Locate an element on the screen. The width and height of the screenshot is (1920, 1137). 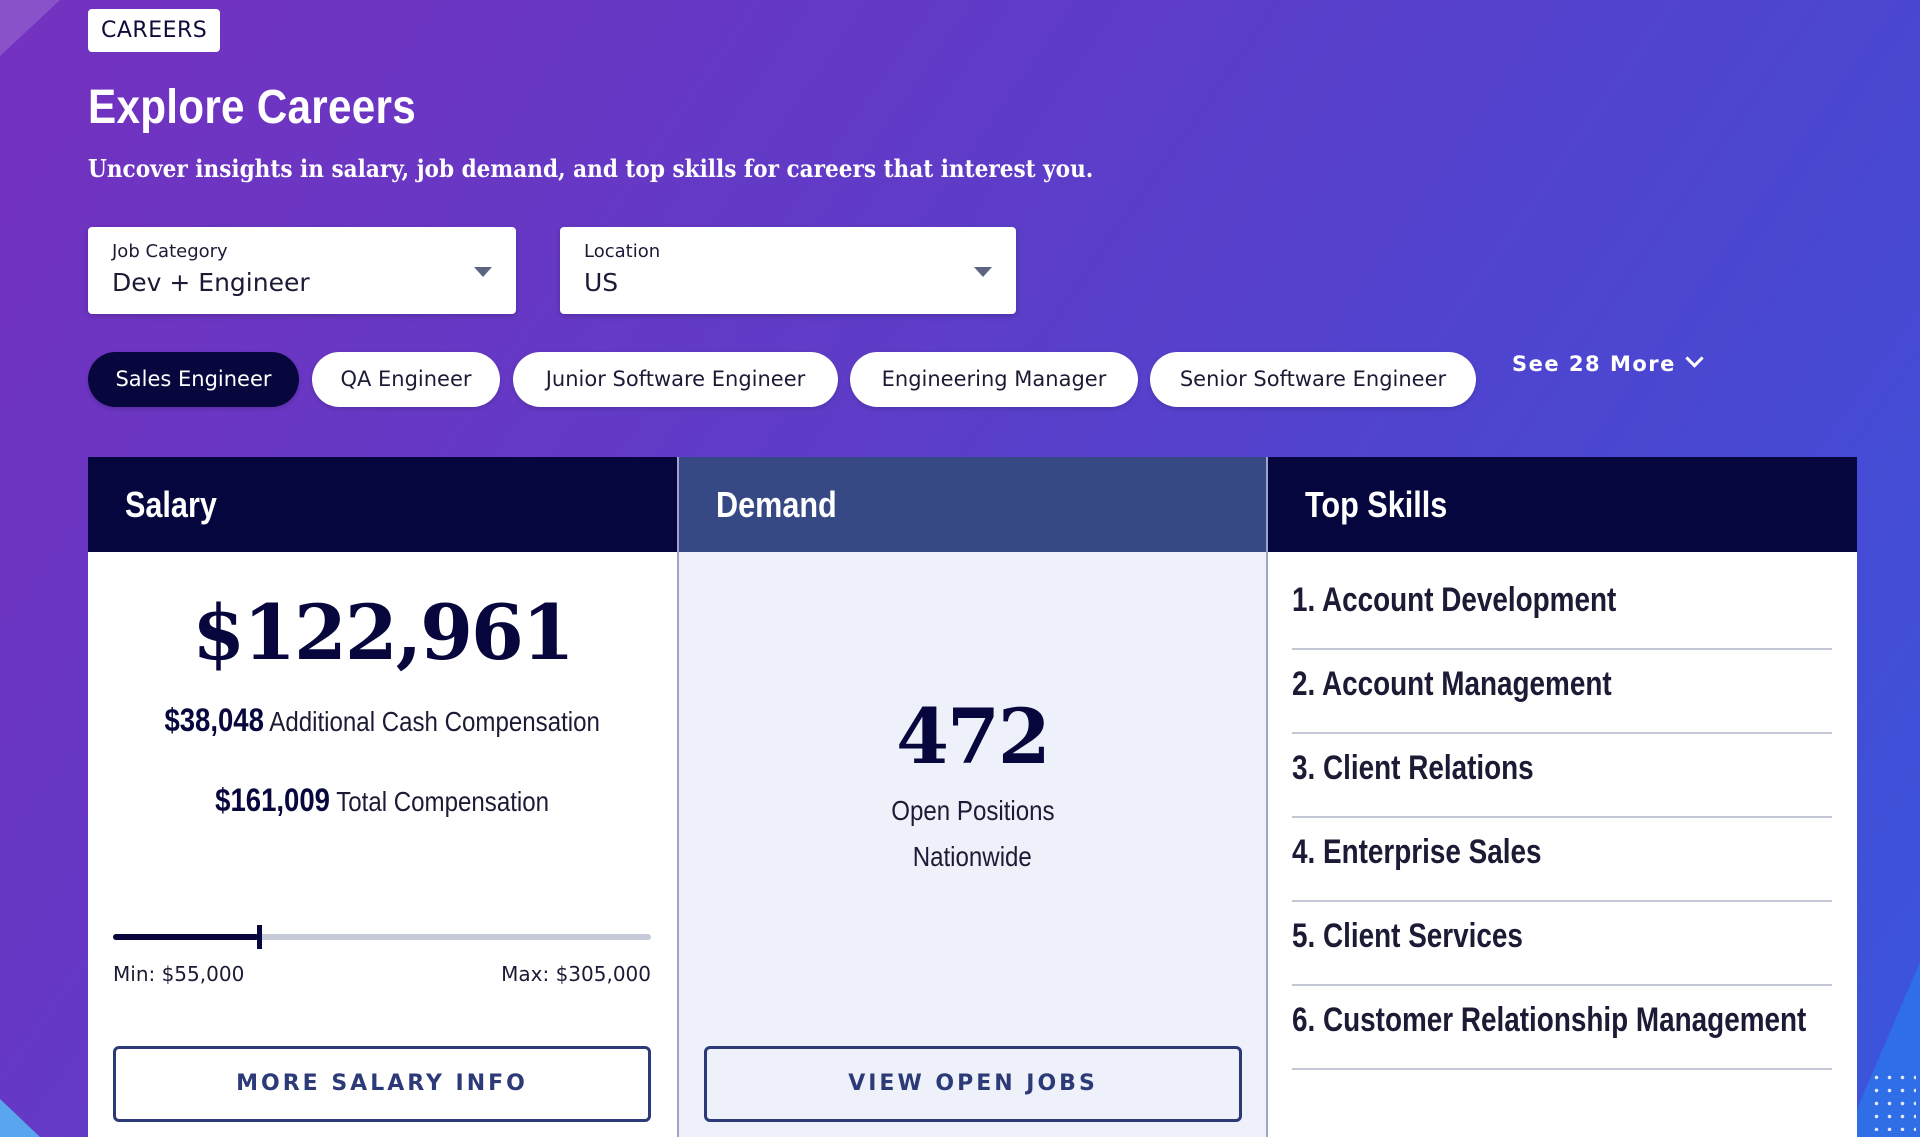
salary-range-max: Max: $305,000 is located at coordinates (576, 974).